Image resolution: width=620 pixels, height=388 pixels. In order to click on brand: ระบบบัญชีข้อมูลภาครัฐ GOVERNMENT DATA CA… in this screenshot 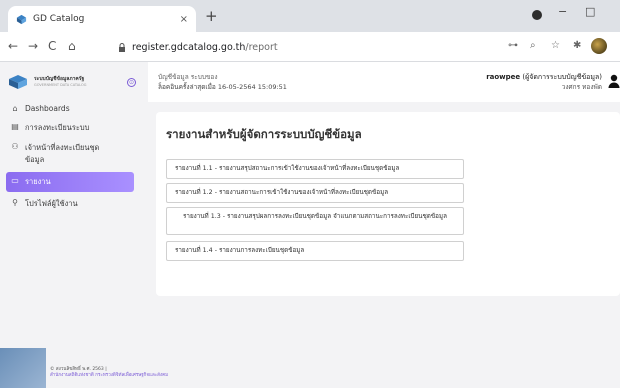, I will do `click(72, 82)`.